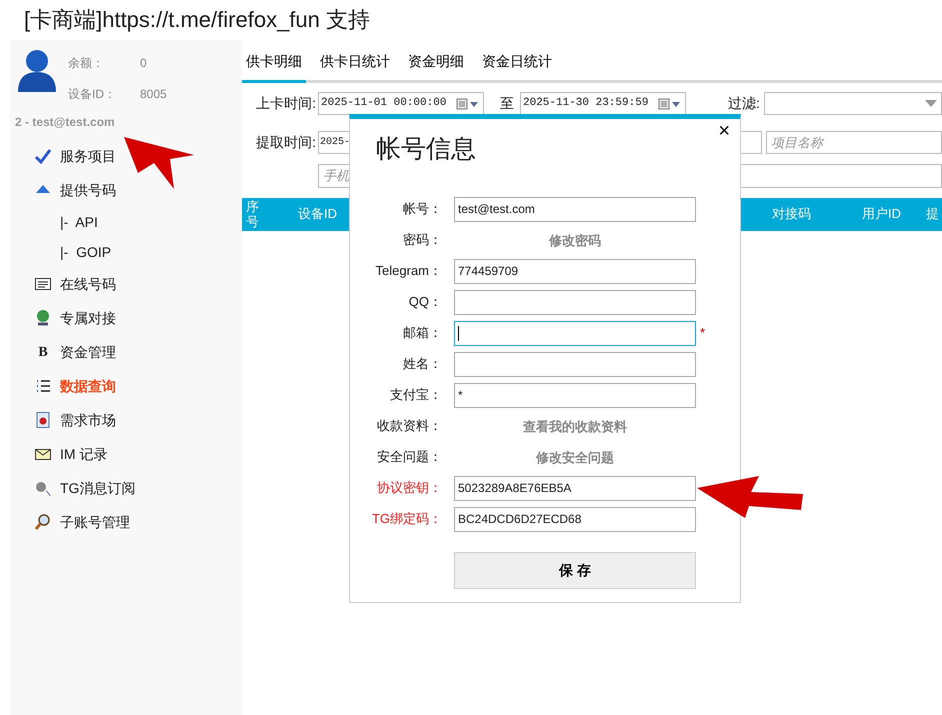 The height and width of the screenshot is (715, 942). What do you see at coordinates (197, 20) in the screenshot?
I see `page-title: [卡商端]https://t.me/firefox_fun 支持` at bounding box center [197, 20].